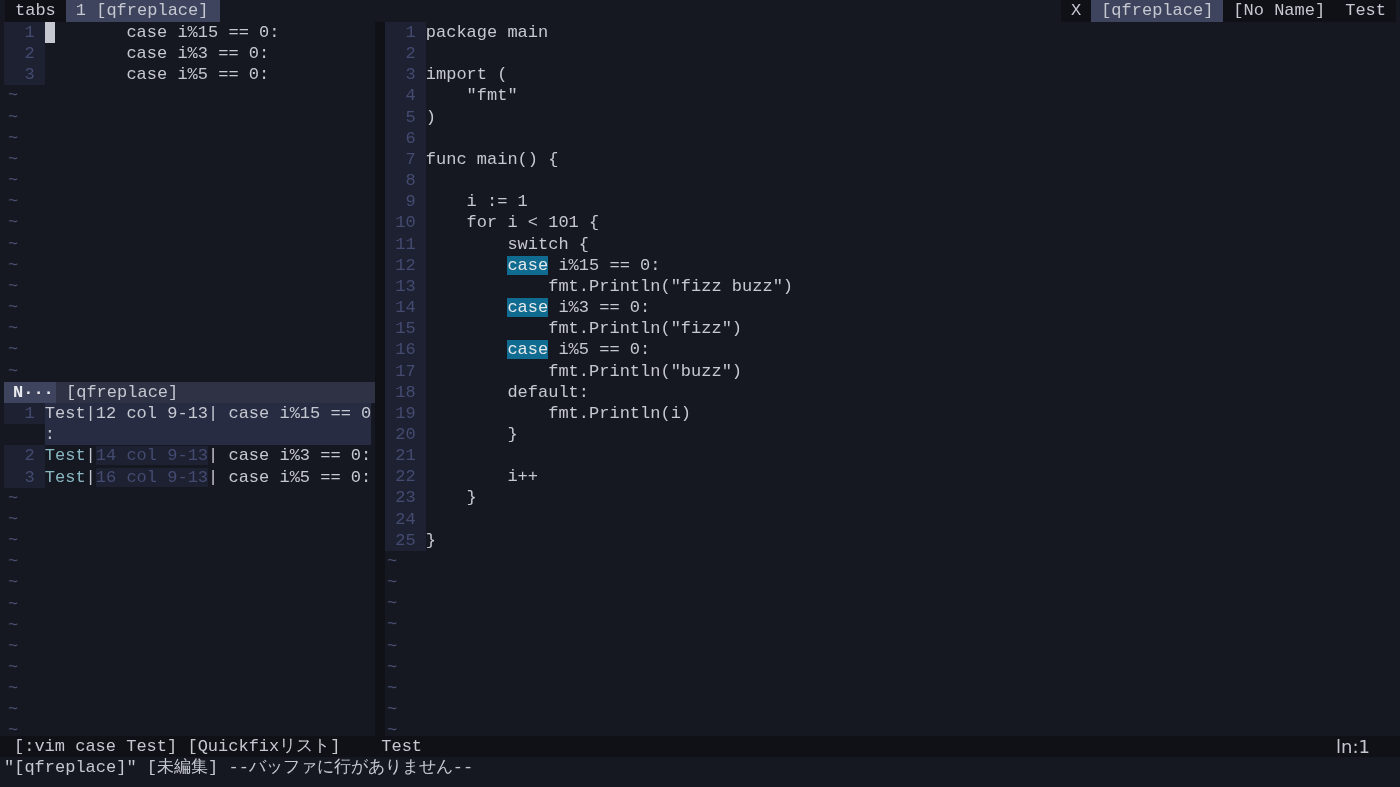  What do you see at coordinates (532, 223) in the screenshot?
I see `code-line: for i < 101 {` at bounding box center [532, 223].